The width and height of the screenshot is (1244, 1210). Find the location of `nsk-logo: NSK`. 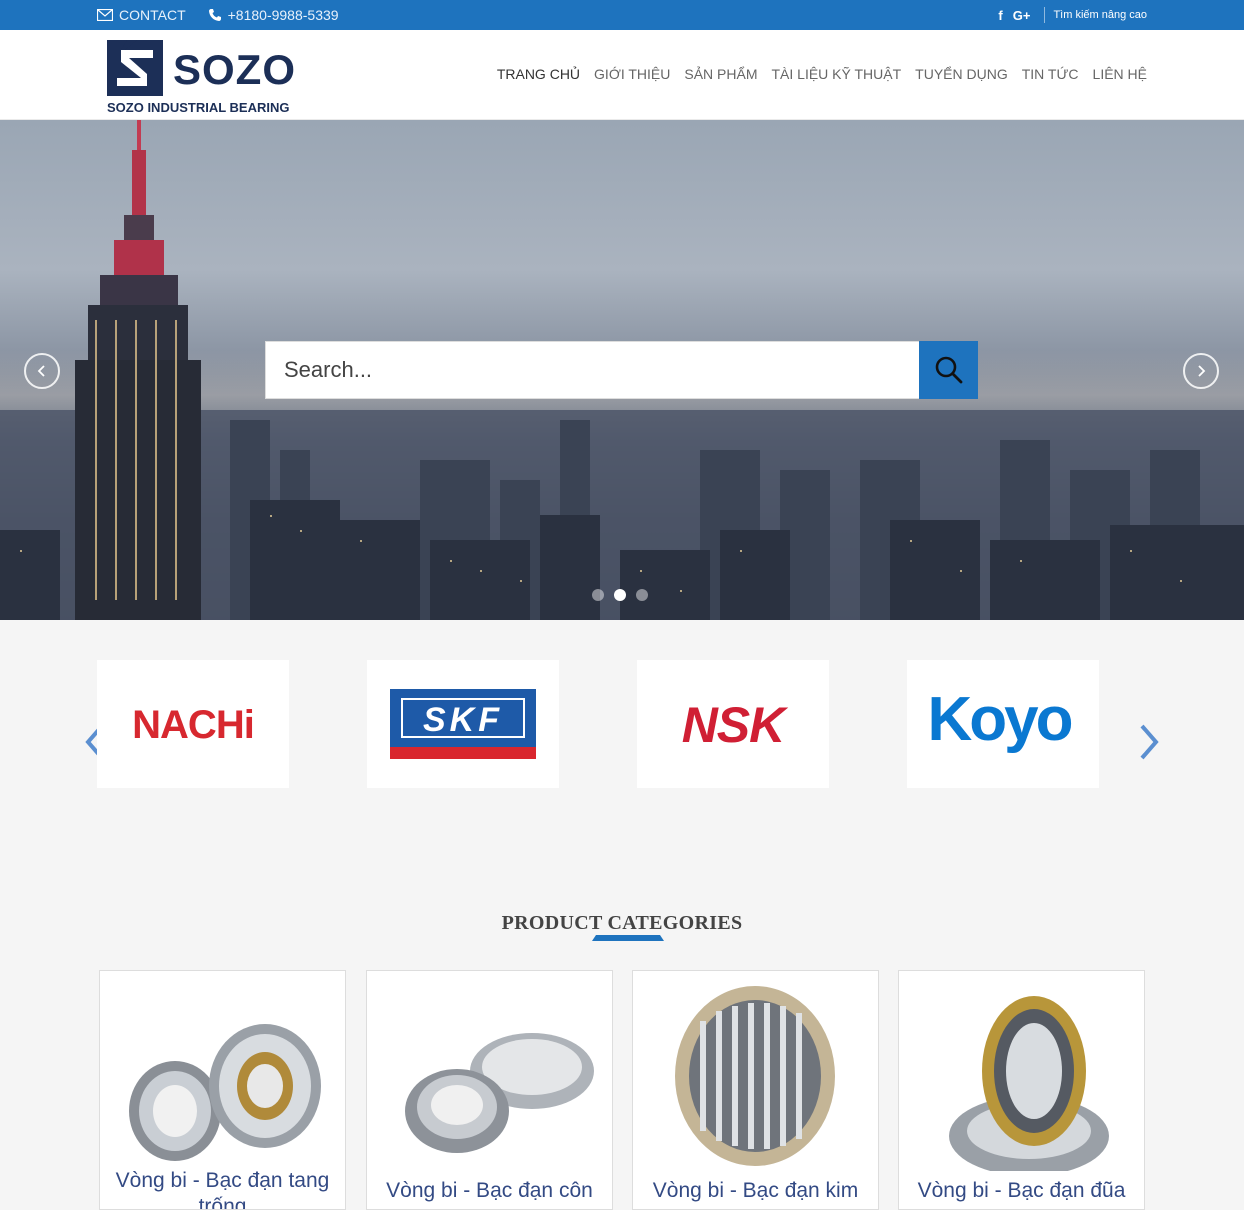

nsk-logo: NSK is located at coordinates (736, 725).